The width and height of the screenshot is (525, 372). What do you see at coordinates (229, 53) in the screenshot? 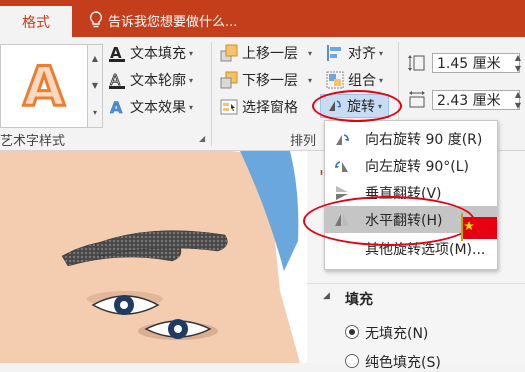
I see `bring-forward-icon` at bounding box center [229, 53].